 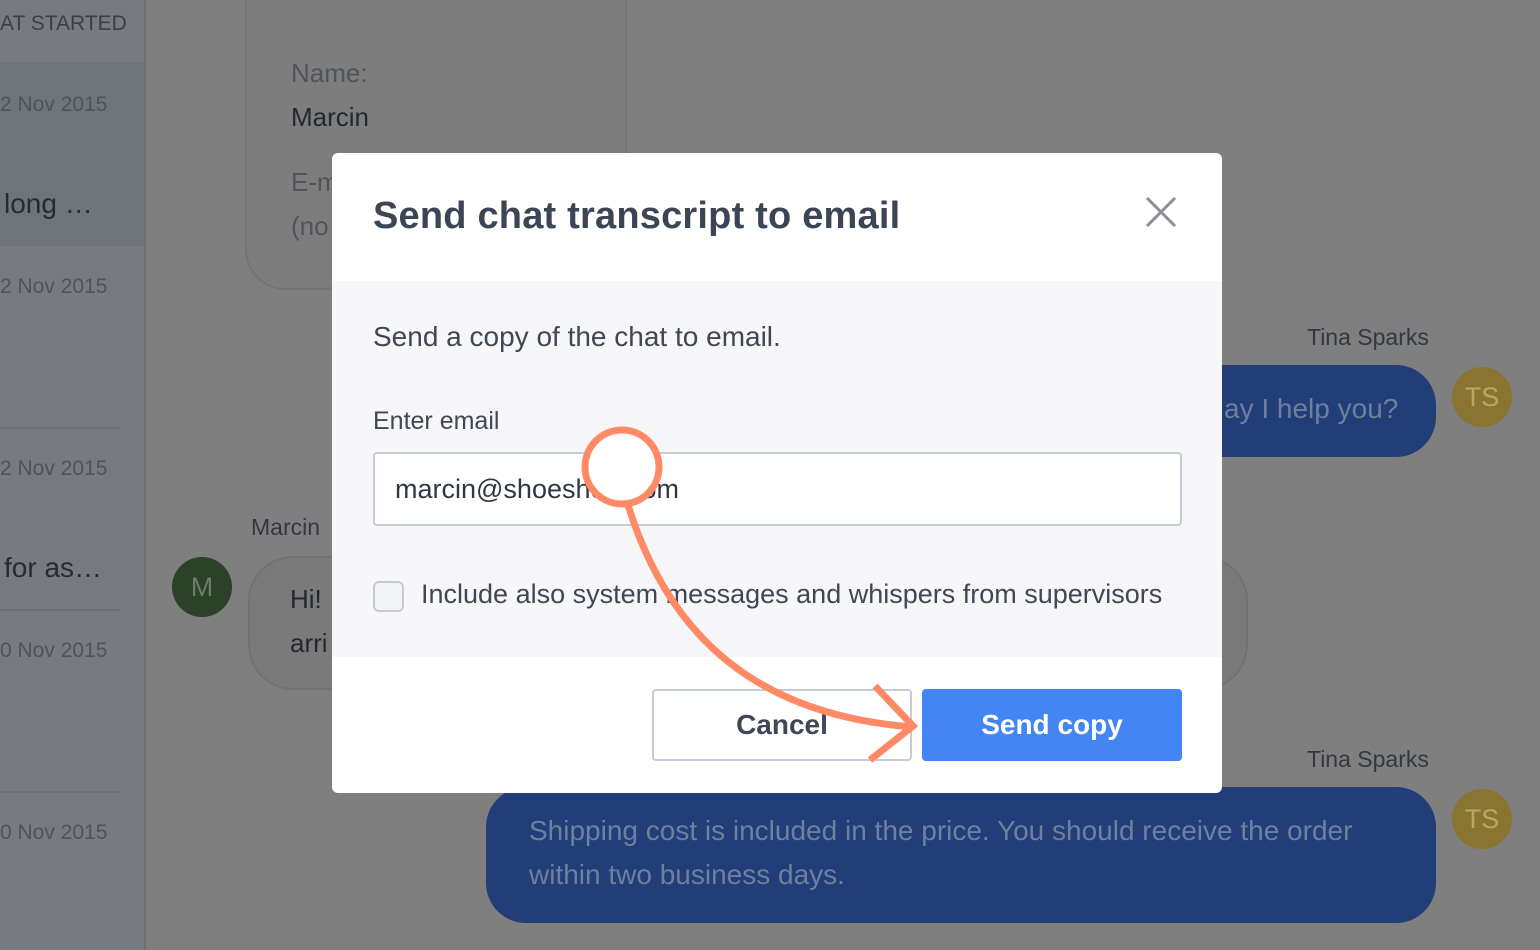 What do you see at coordinates (637, 216) in the screenshot?
I see `dialog-title: Send chat transcript to email` at bounding box center [637, 216].